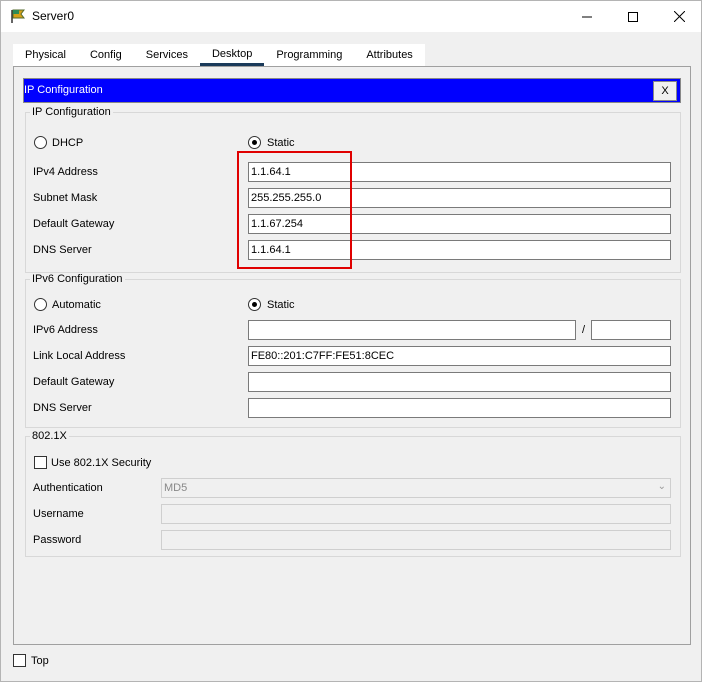 The width and height of the screenshot is (702, 682). What do you see at coordinates (281, 143) in the screenshot?
I see `ipv4-static-label: Static` at bounding box center [281, 143].